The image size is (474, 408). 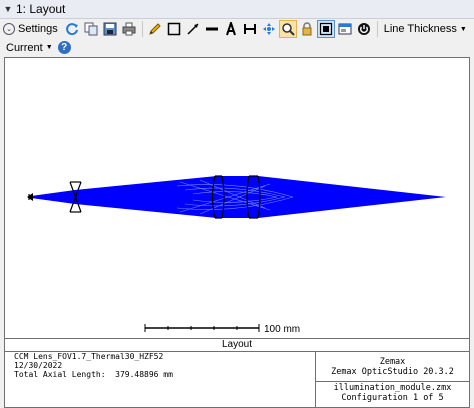 I want to click on text-icon, so click(x=230, y=29).